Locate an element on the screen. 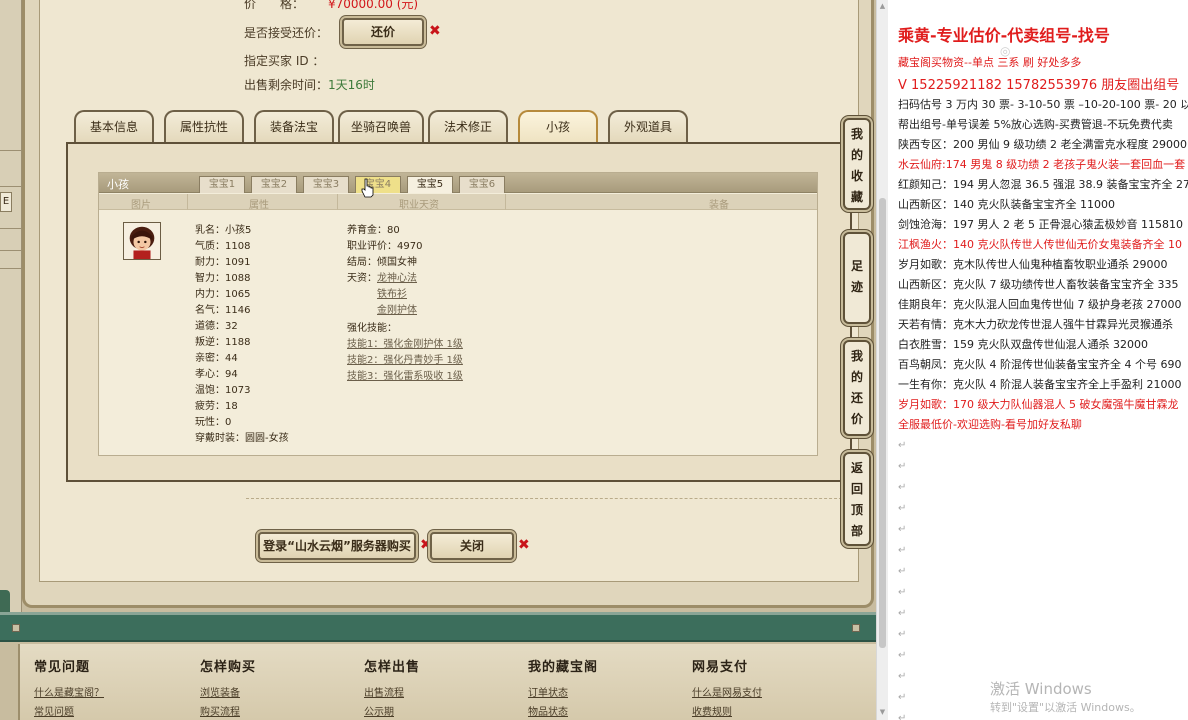 The image size is (1188, 720). page-scrollbar: ▲ ▼ is located at coordinates (882, 360).